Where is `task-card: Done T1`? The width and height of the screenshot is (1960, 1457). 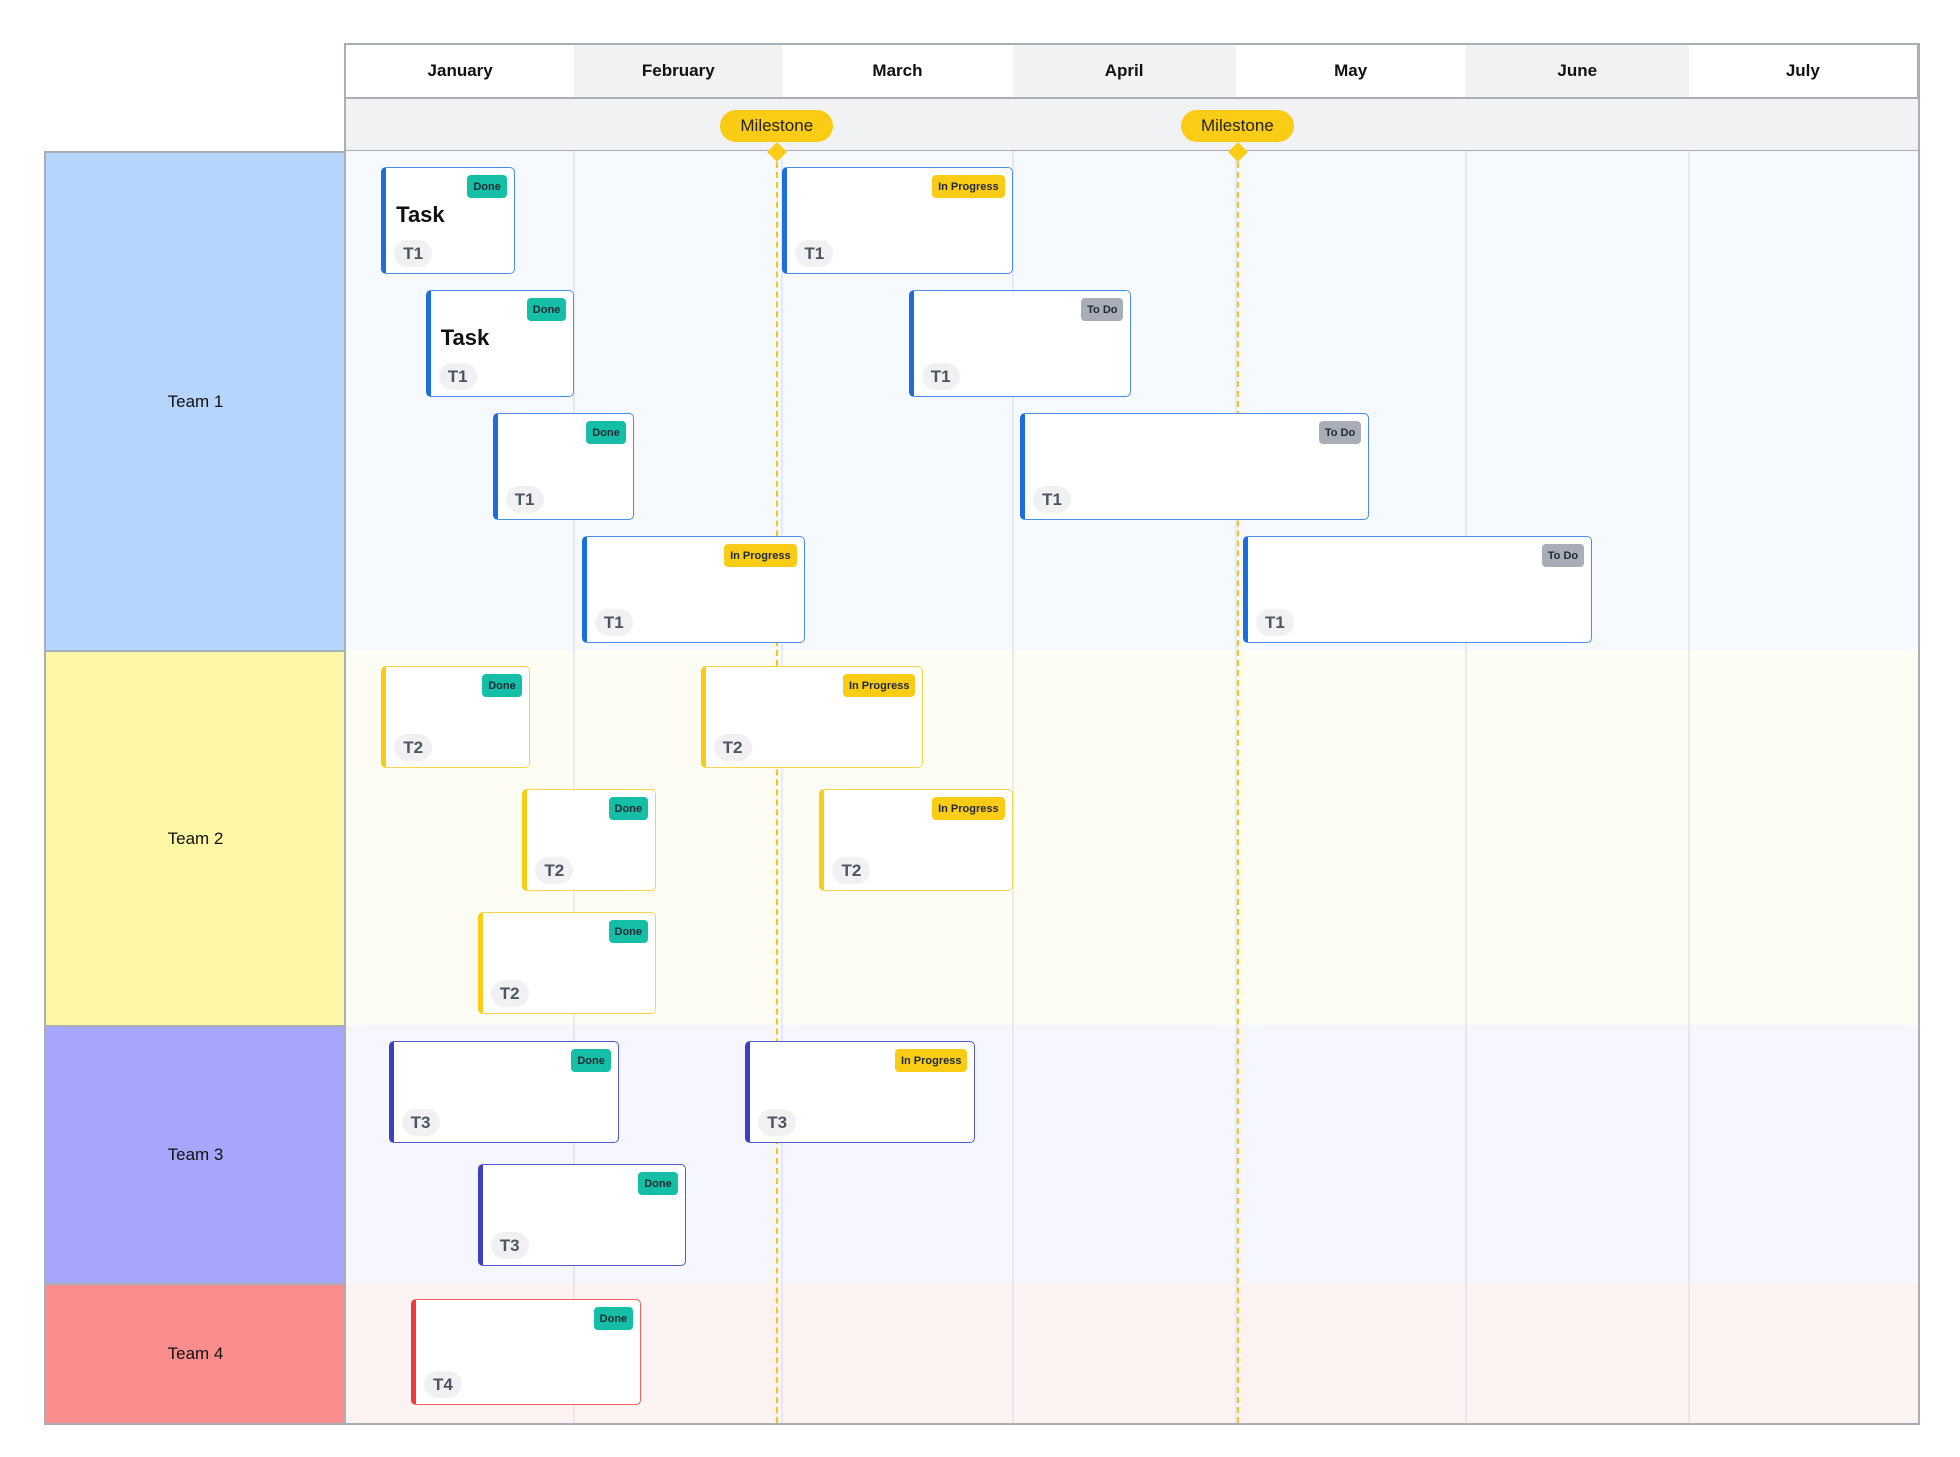
task-card: Done T1 is located at coordinates (563, 466).